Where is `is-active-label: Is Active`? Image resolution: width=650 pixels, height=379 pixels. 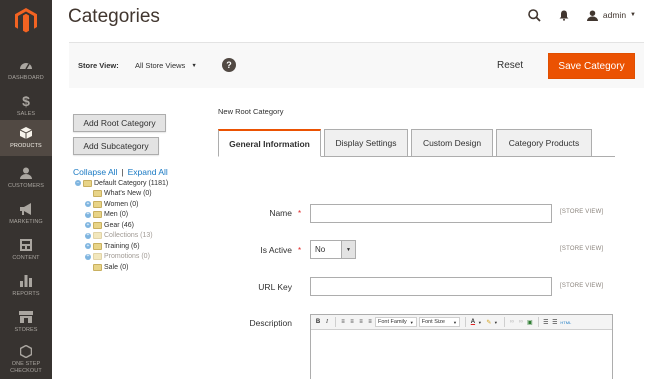 is-active-label: Is Active is located at coordinates (276, 250).